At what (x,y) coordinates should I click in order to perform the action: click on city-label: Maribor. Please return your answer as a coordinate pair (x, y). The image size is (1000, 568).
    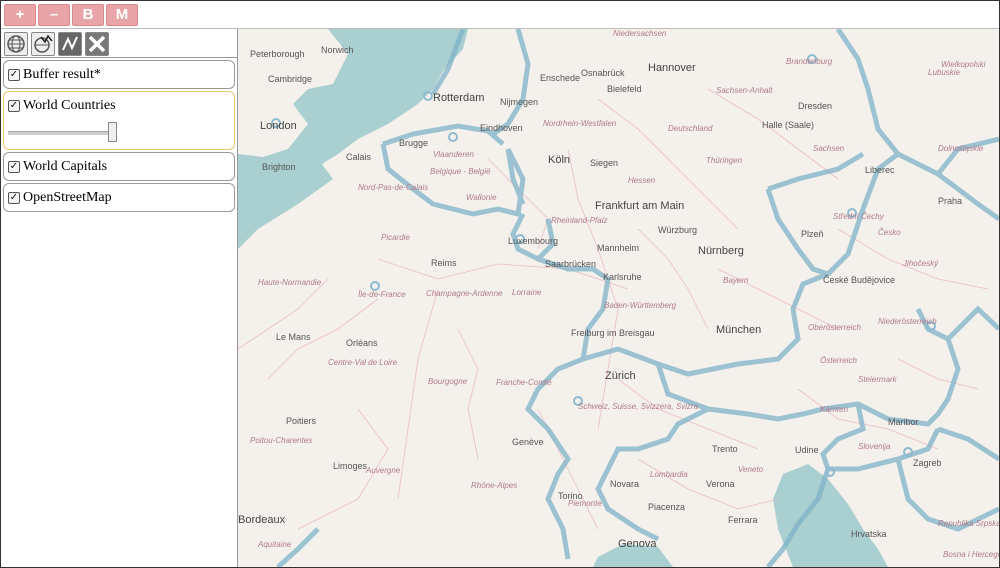
    Looking at the image, I should click on (903, 422).